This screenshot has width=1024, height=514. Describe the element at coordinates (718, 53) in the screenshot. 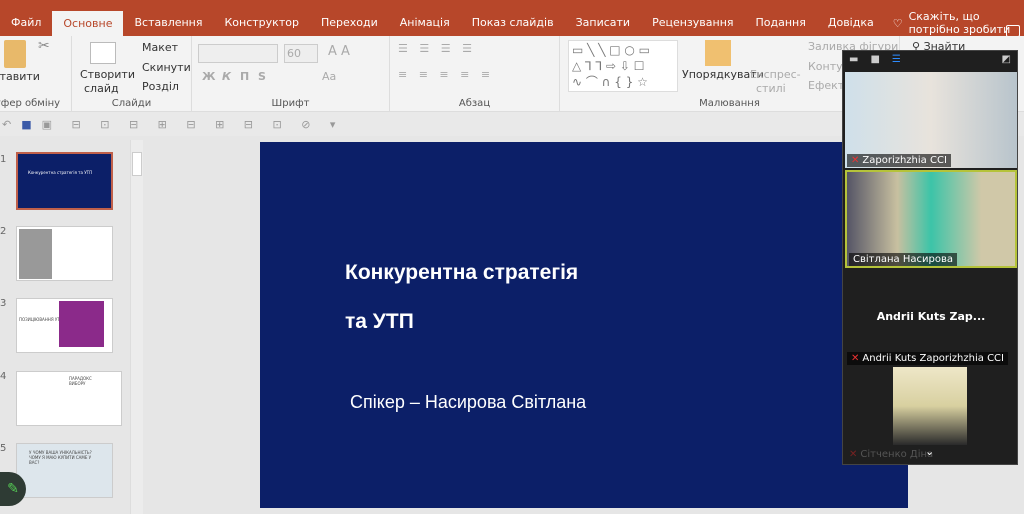

I see `arrange-icon` at that location.